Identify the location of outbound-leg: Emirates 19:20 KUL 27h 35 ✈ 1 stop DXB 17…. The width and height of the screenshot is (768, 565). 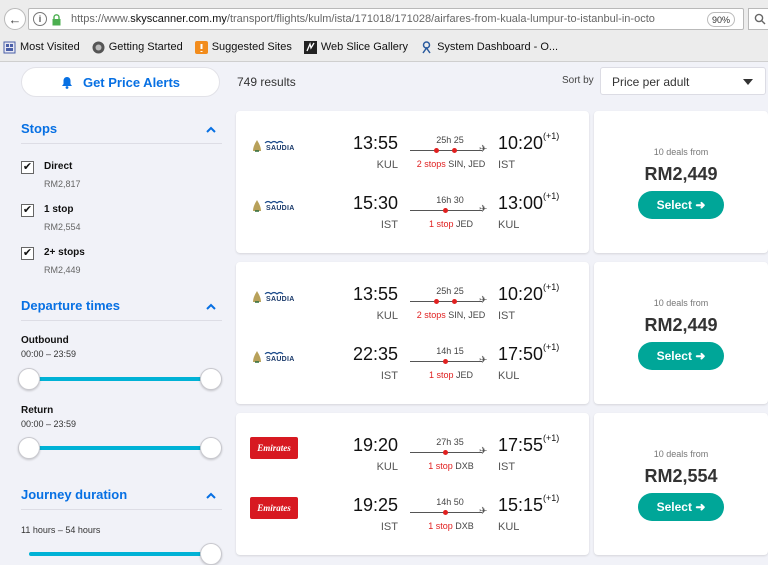
(412, 463).